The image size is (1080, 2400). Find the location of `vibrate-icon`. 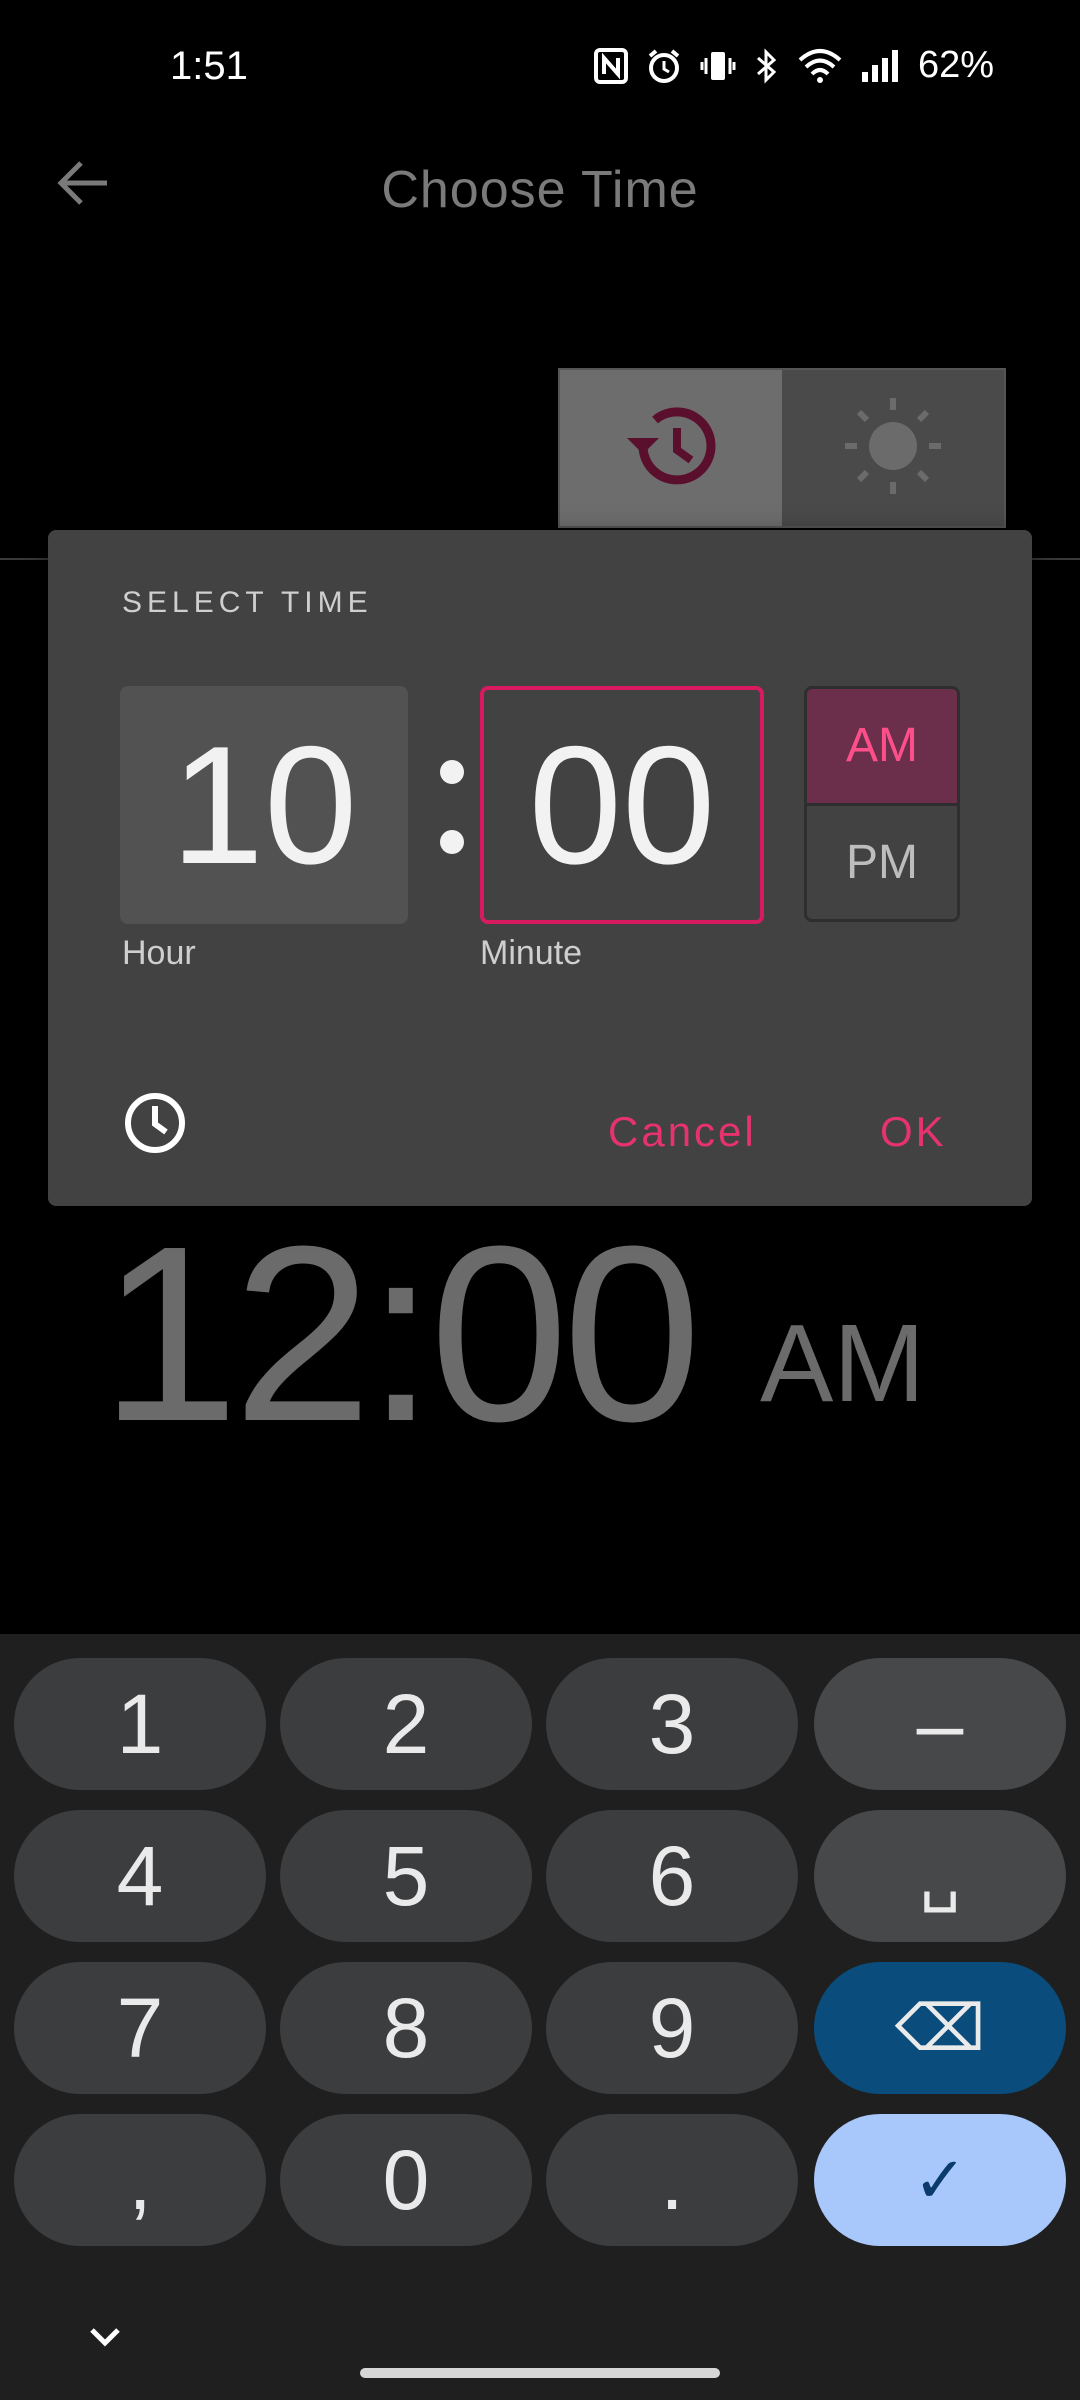

vibrate-icon is located at coordinates (718, 66).